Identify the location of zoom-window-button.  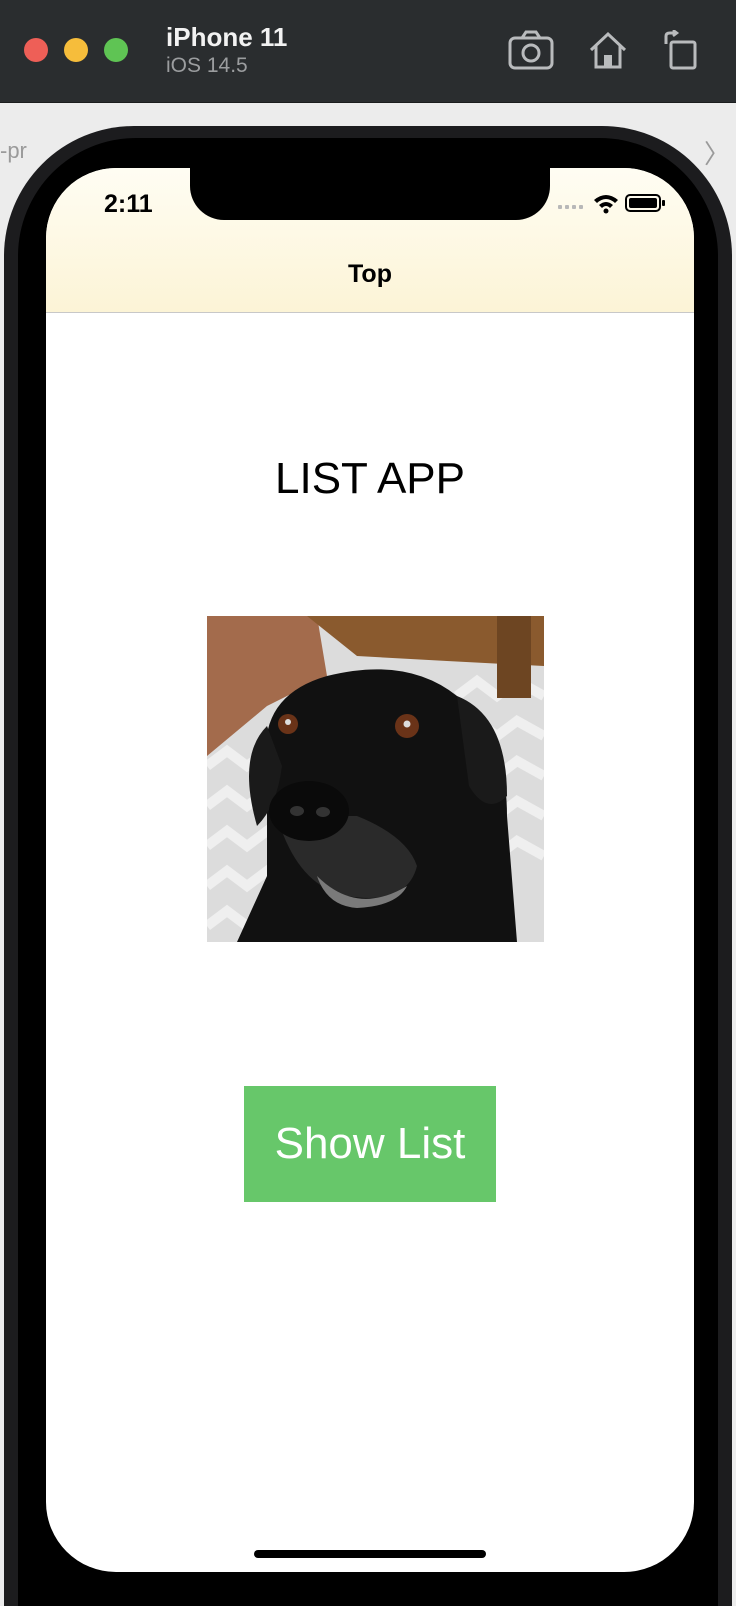
(116, 50).